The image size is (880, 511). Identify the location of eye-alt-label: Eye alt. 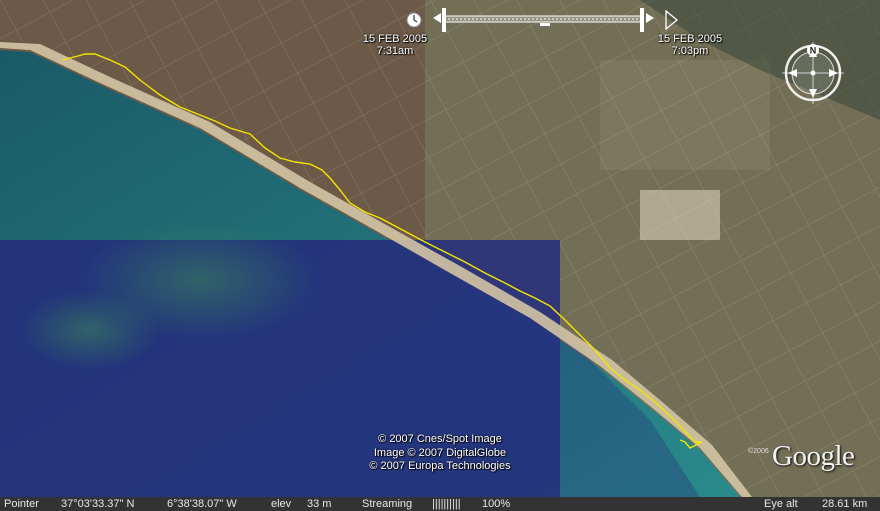
(781, 504).